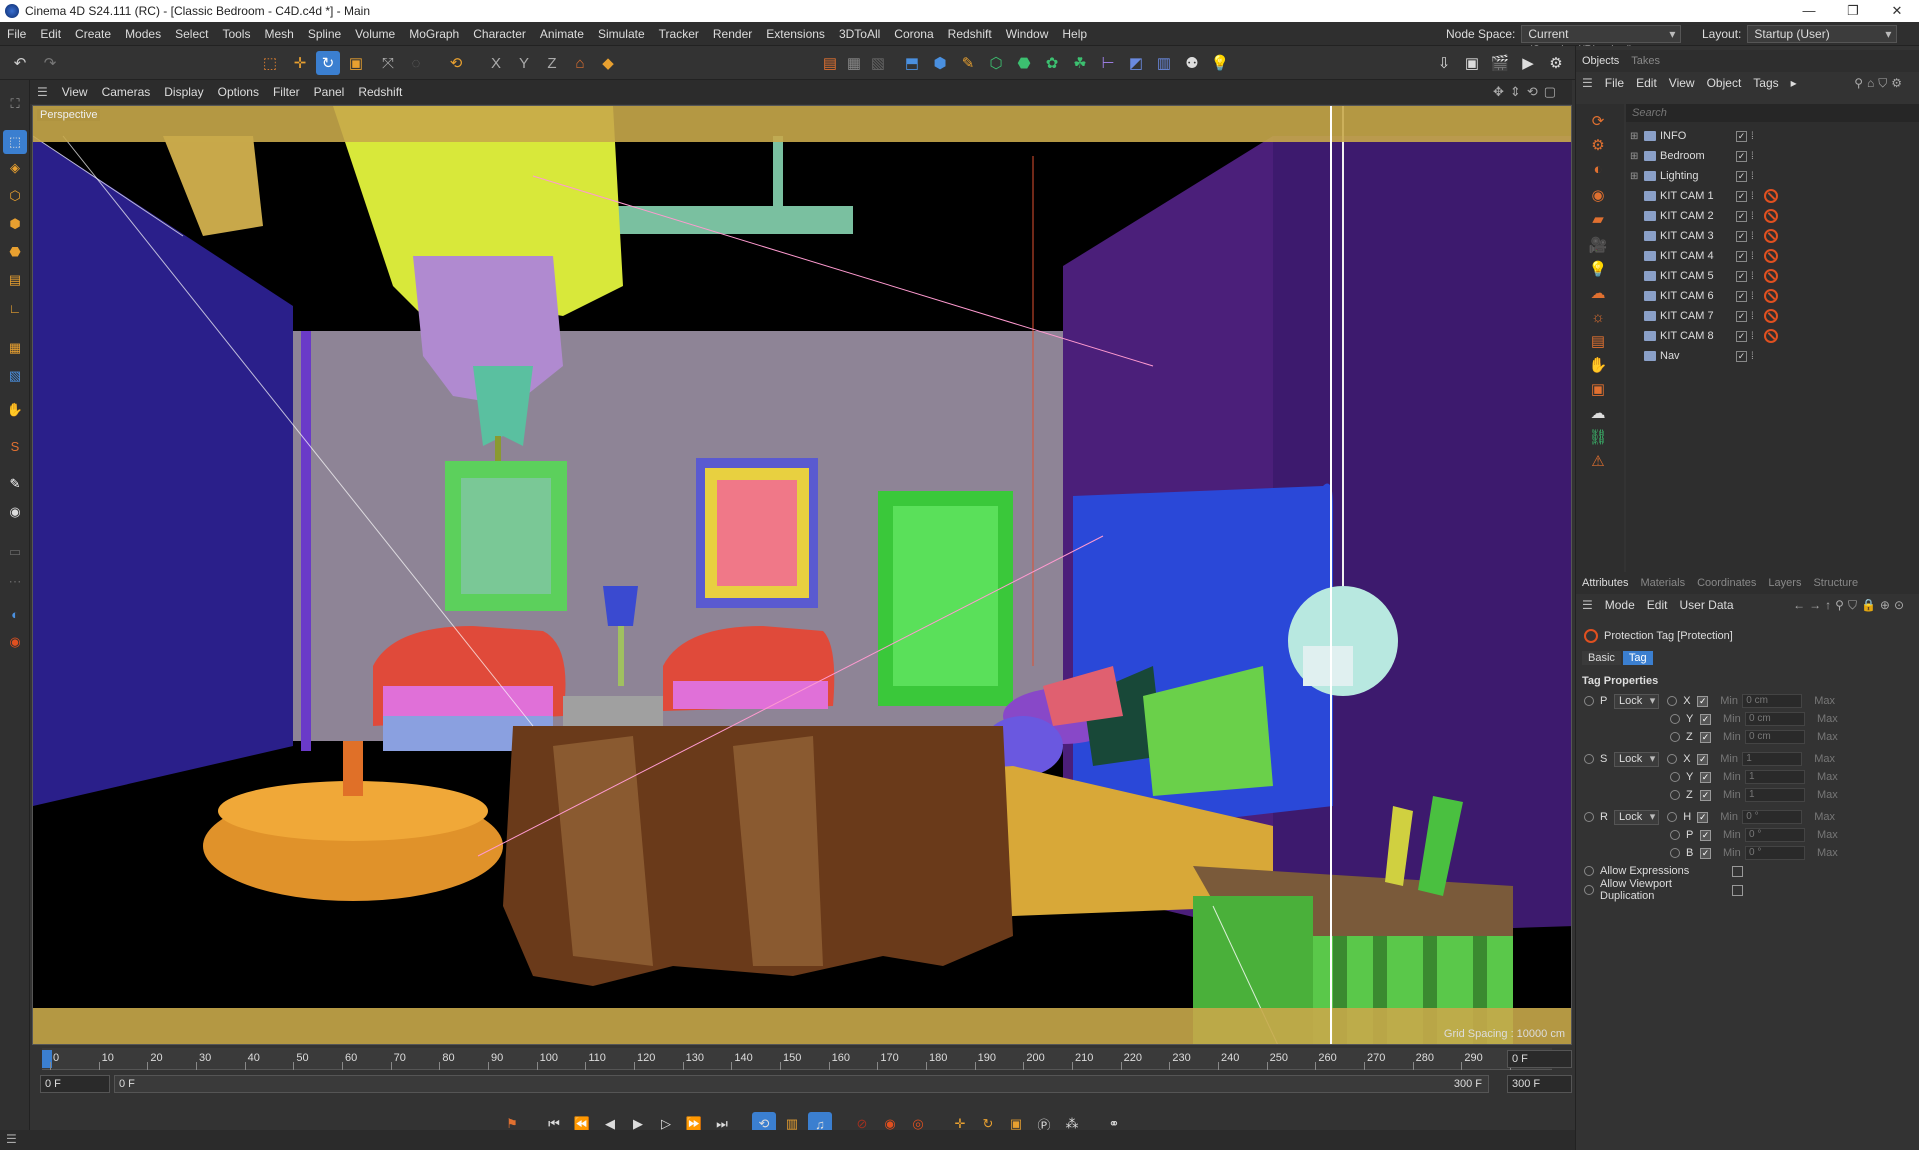 Image resolution: width=1919 pixels, height=1150 pixels. Describe the element at coordinates (270, 63) in the screenshot. I see `select-tool-icon: ⬚` at that location.